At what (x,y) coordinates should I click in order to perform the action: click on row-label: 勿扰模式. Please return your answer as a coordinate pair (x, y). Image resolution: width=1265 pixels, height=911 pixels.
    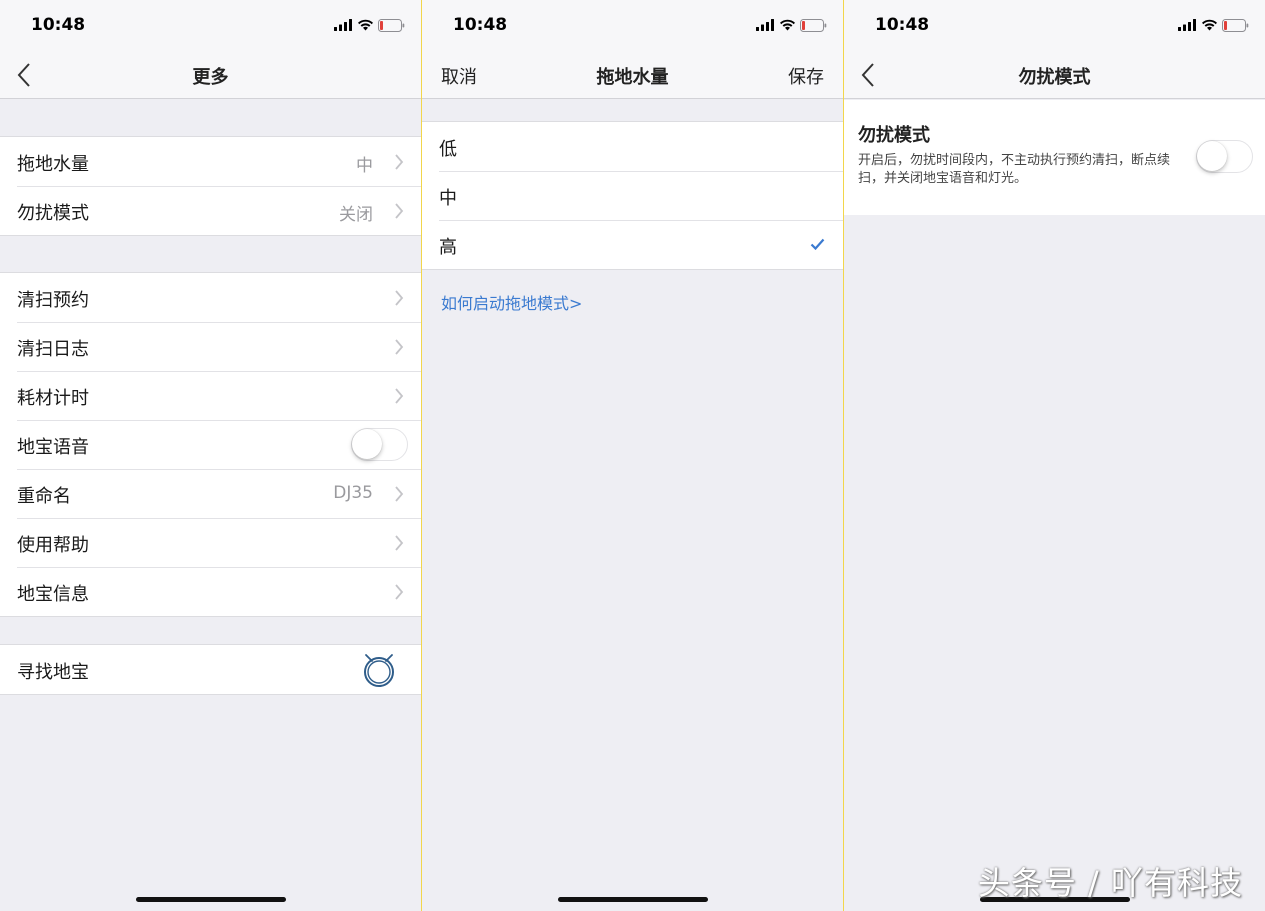
    Looking at the image, I should click on (53, 213).